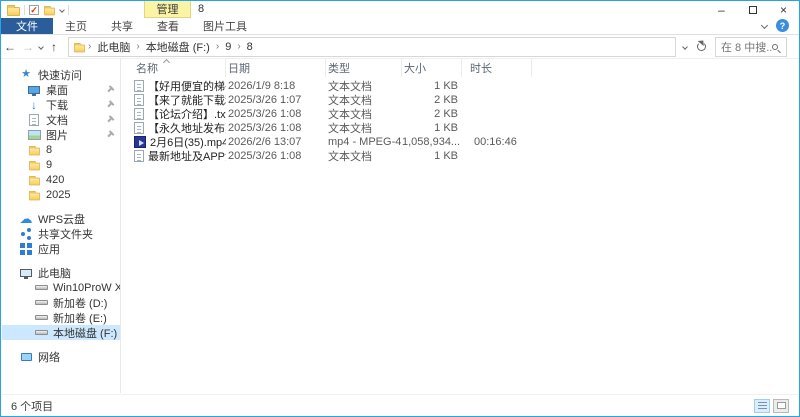  Describe the element at coordinates (26, 273) in the screenshot. I see `computer-icon` at that location.